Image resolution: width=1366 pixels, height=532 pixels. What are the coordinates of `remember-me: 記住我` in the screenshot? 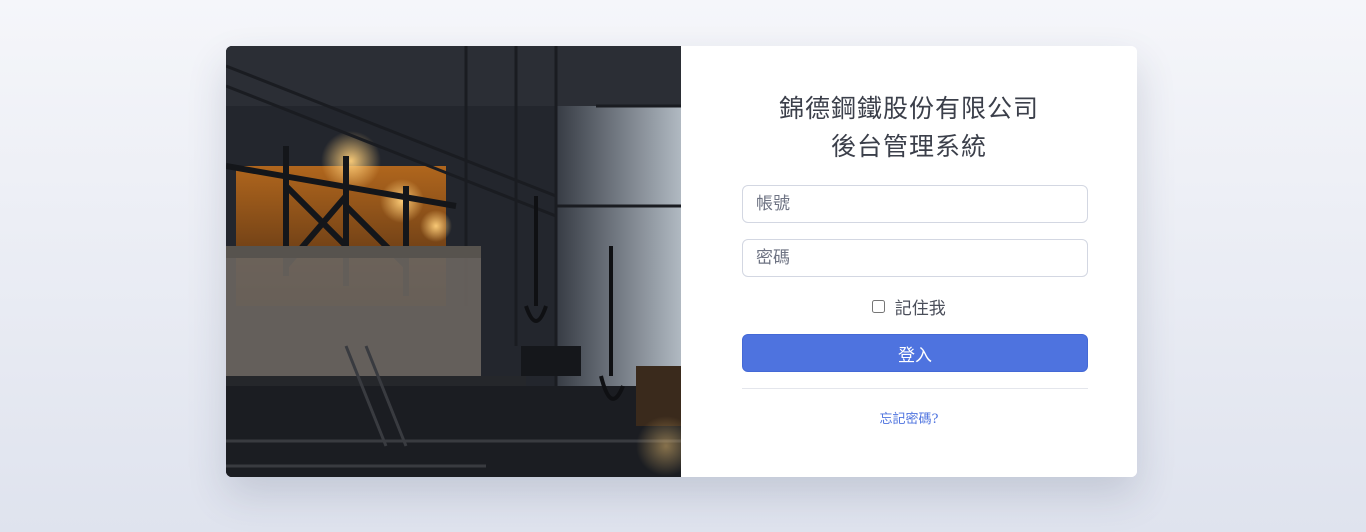 It's located at (909, 306).